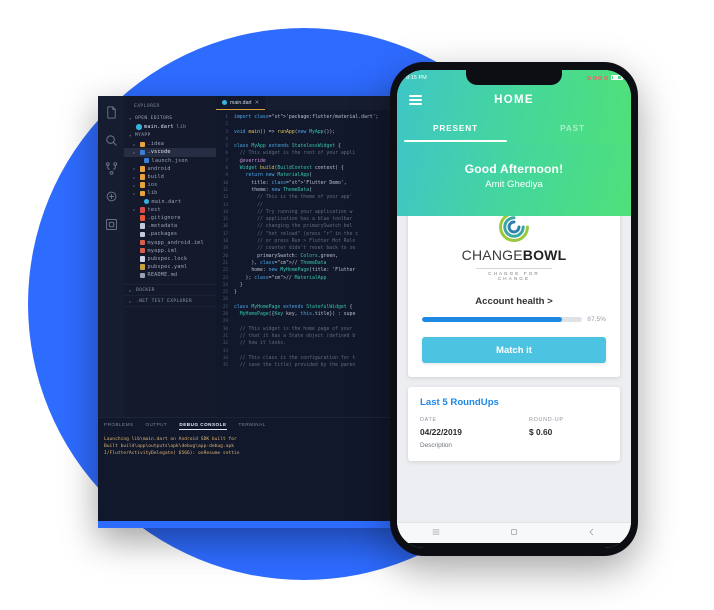  I want to click on debug-icon, so click(111, 196).